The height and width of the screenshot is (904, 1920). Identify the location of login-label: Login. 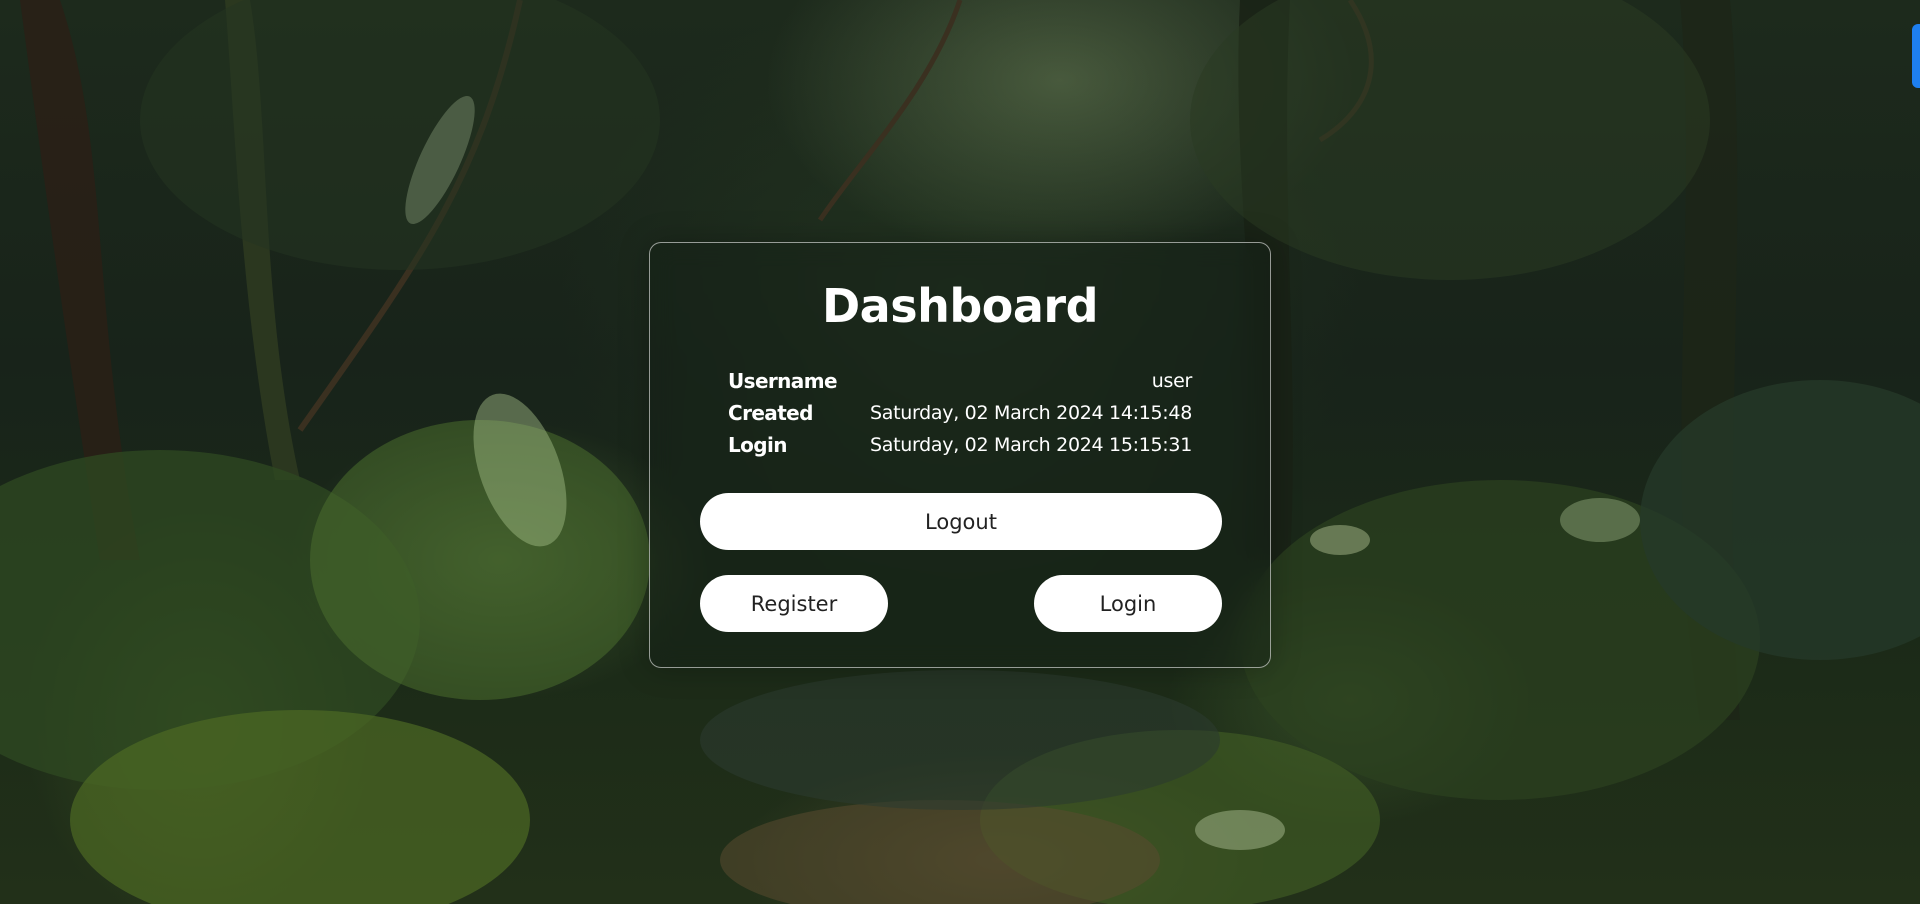
(758, 445).